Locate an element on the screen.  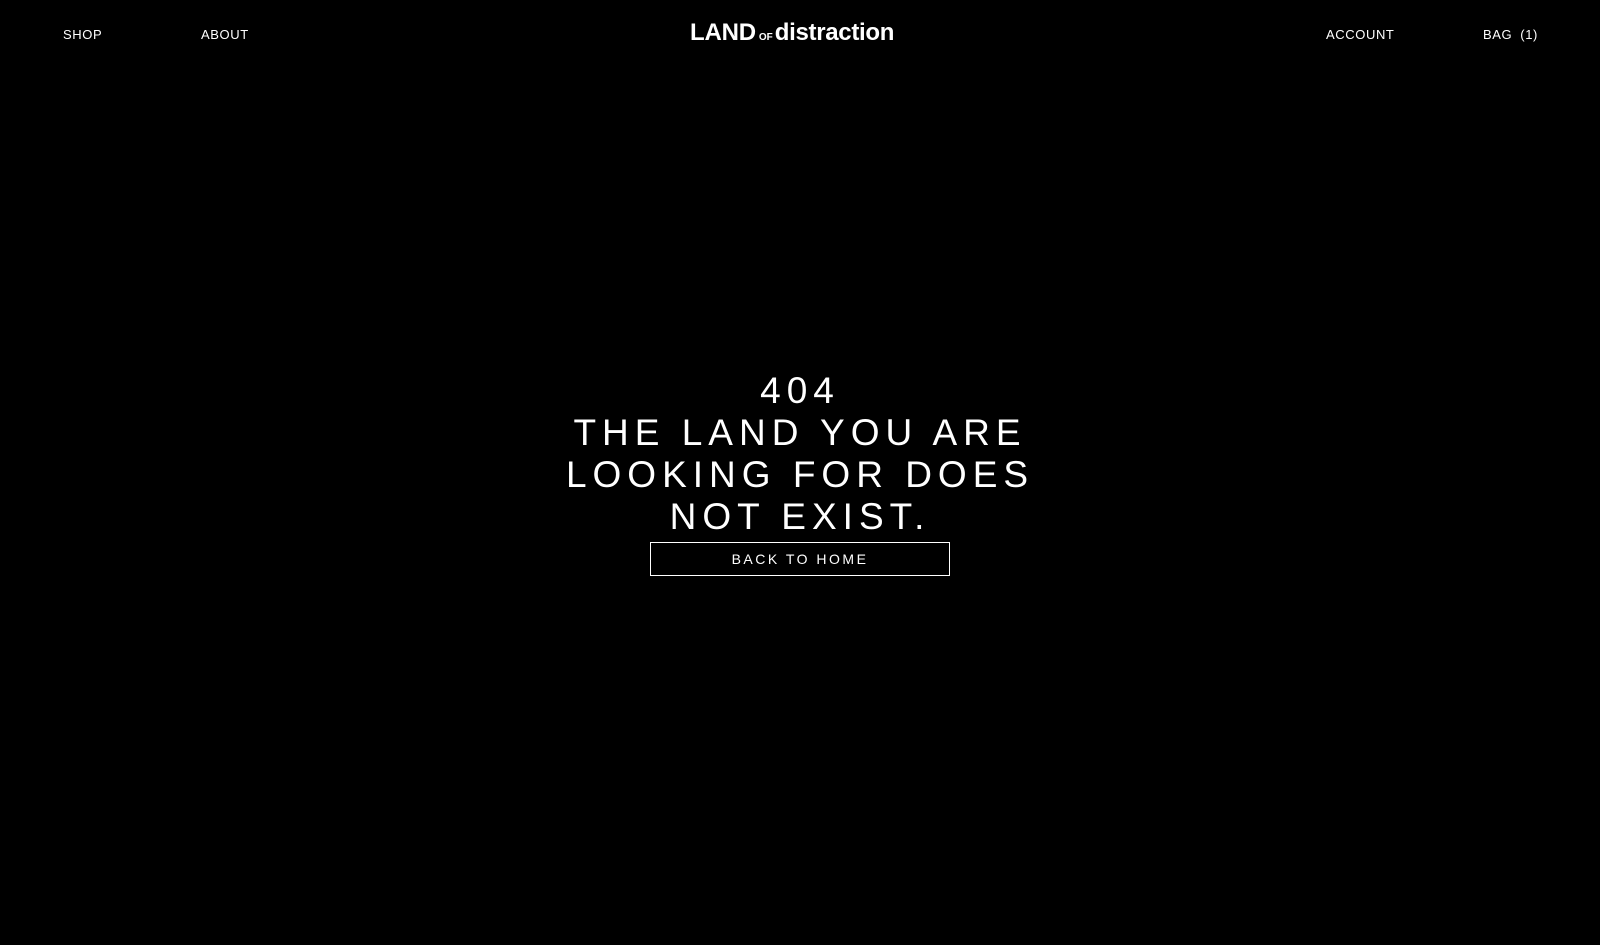
nav-shop-link: SHOP is located at coordinates (82, 34).